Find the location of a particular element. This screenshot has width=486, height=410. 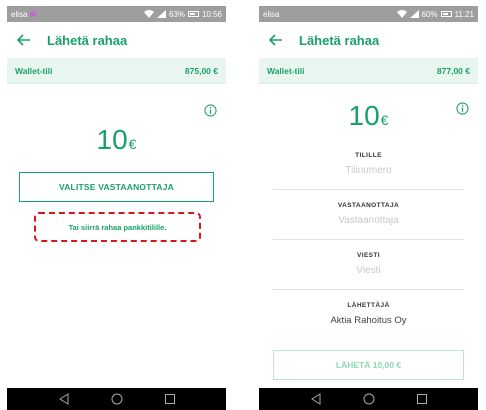

select-recipient-button: VALITSE VASTAANOTTAJA is located at coordinates (116, 187).